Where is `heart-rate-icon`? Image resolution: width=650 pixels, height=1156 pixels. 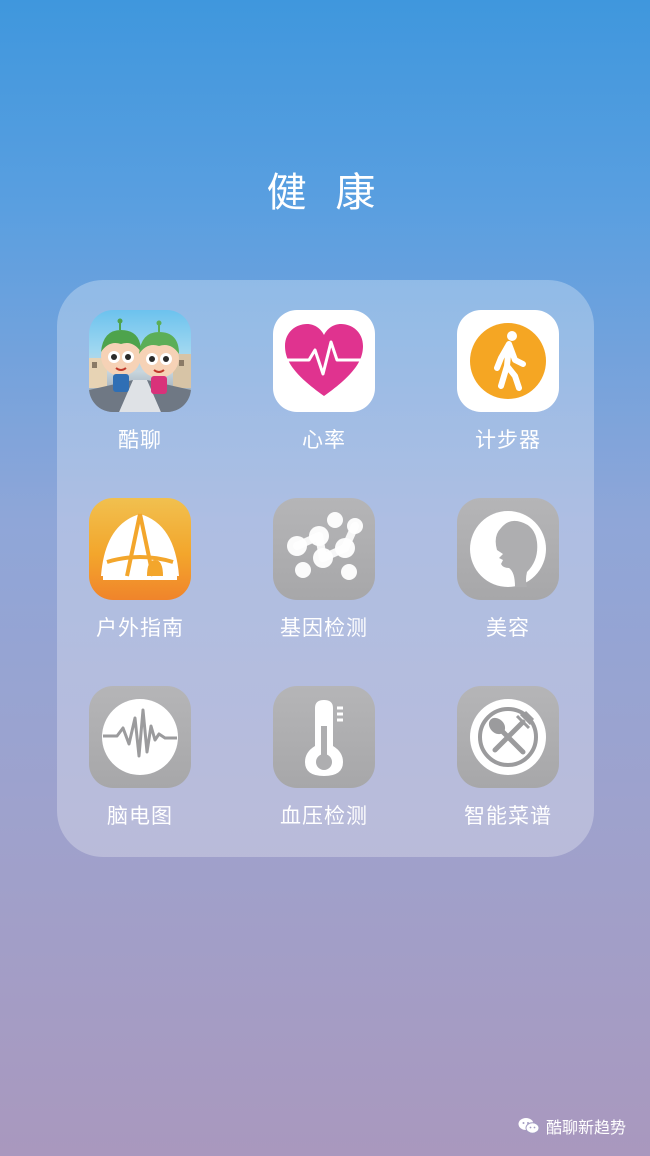
heart-rate-icon is located at coordinates (324, 361).